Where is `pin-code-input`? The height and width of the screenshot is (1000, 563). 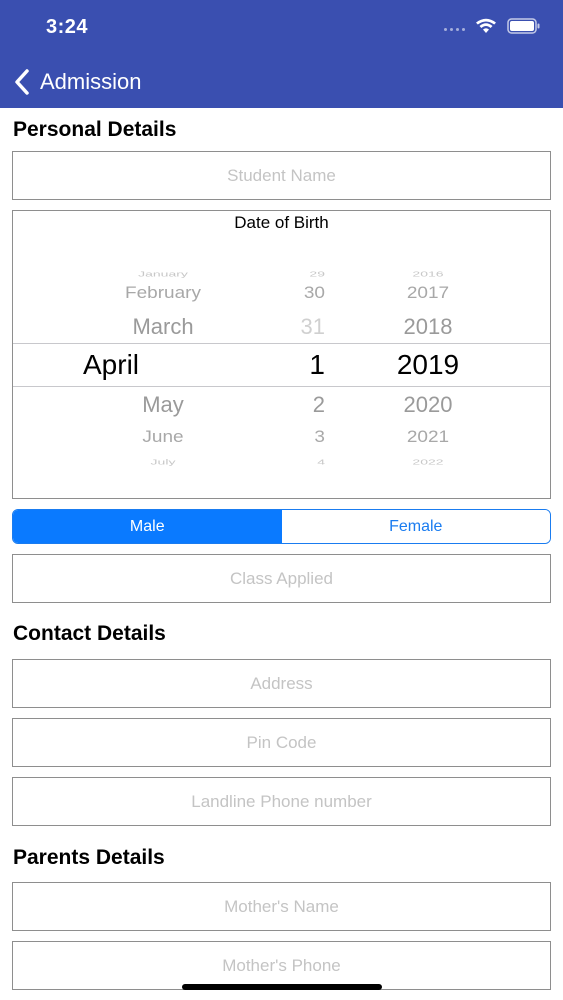
pin-code-input is located at coordinates (281, 742).